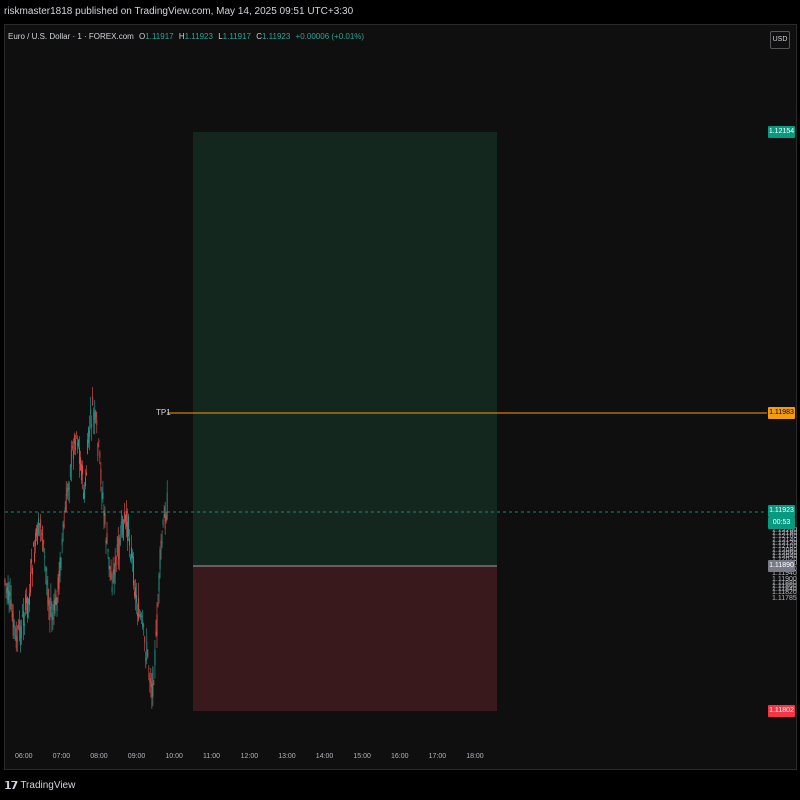 Image resolution: width=800 pixels, height=800 pixels. Describe the element at coordinates (86, 548) in the screenshot. I see `candles-group` at that location.